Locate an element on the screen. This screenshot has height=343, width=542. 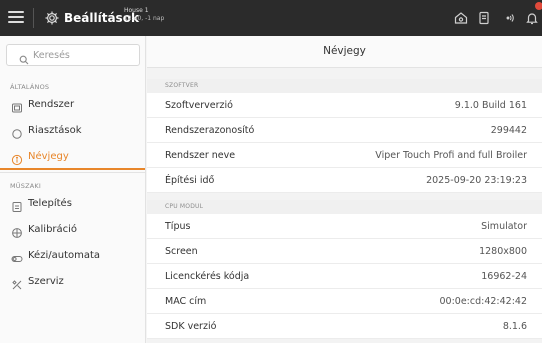
home-icon is located at coordinates (461, 18).